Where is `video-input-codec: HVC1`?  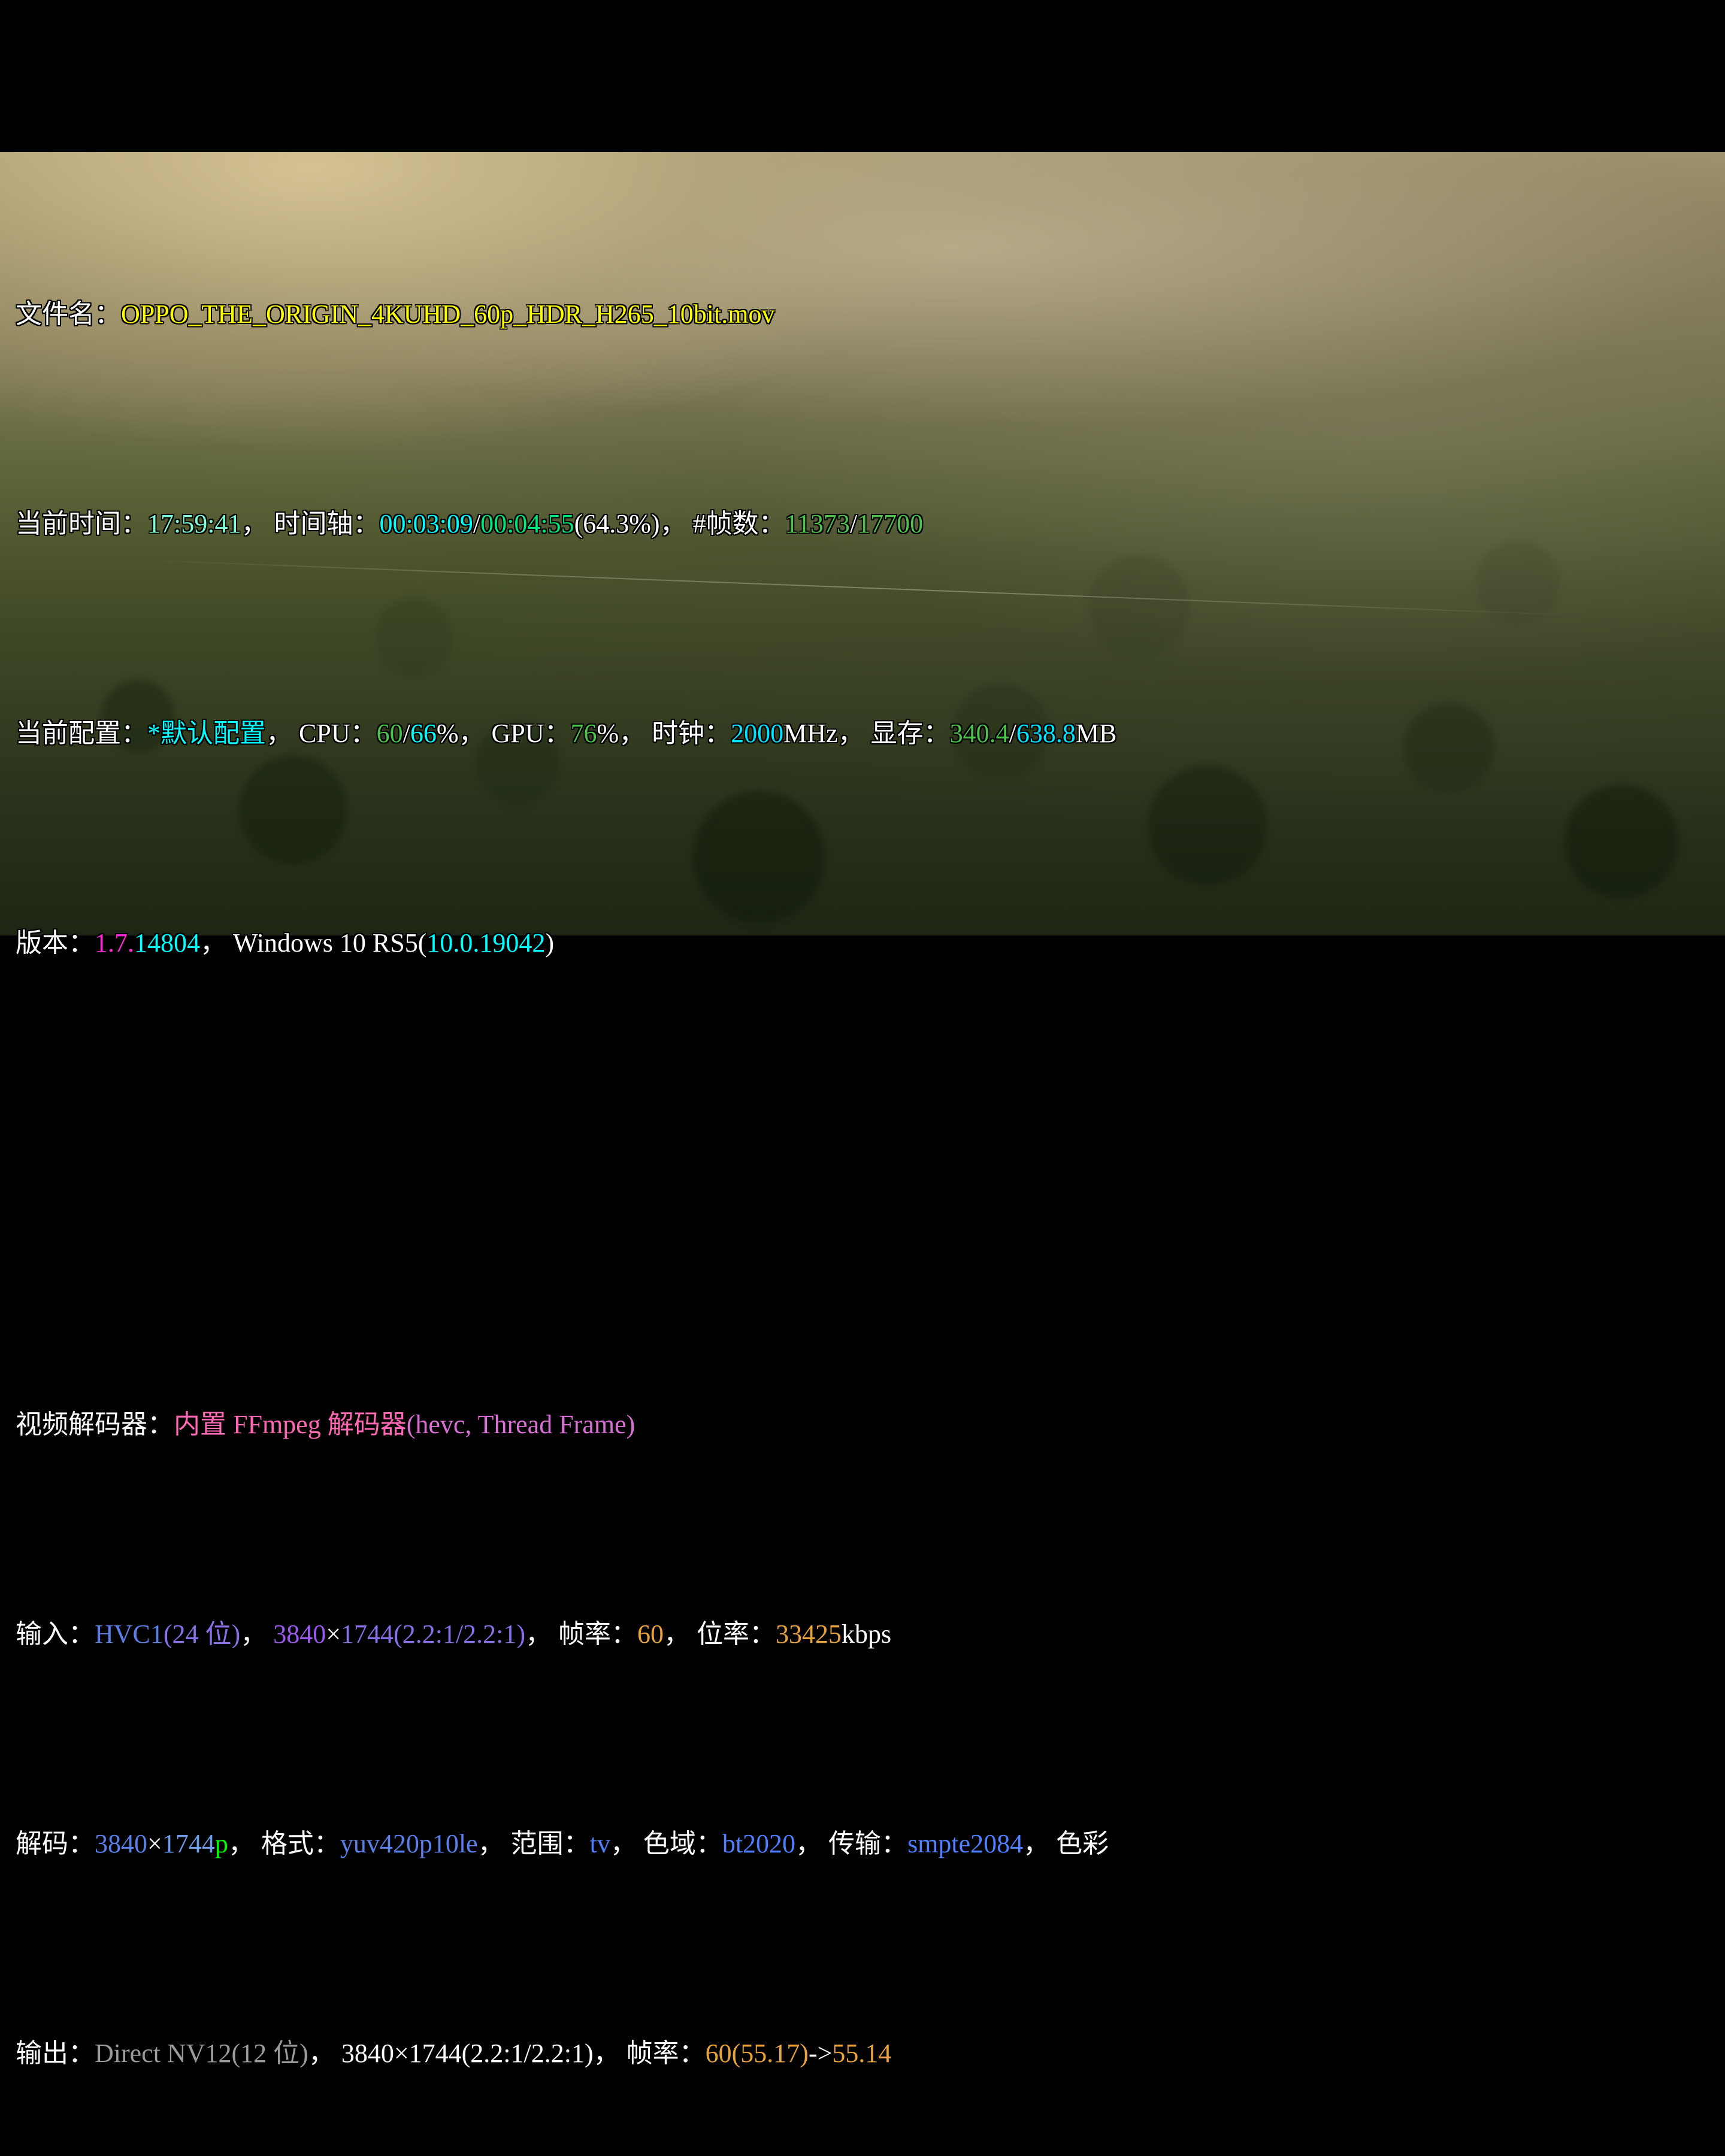
video-input-codec: HVC1 is located at coordinates (129, 1634).